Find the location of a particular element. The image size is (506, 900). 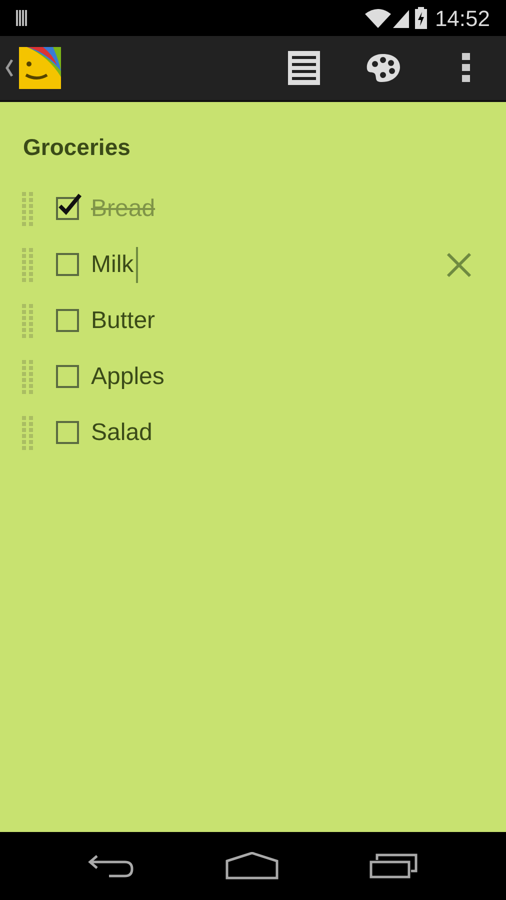

delete-icon is located at coordinates (459, 265).